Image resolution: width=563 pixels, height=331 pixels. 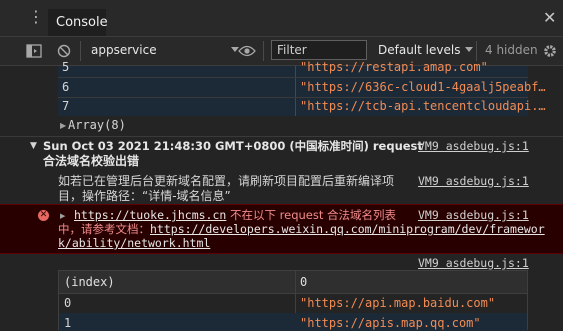 What do you see at coordinates (293, 282) in the screenshot?
I see `table-header` at bounding box center [293, 282].